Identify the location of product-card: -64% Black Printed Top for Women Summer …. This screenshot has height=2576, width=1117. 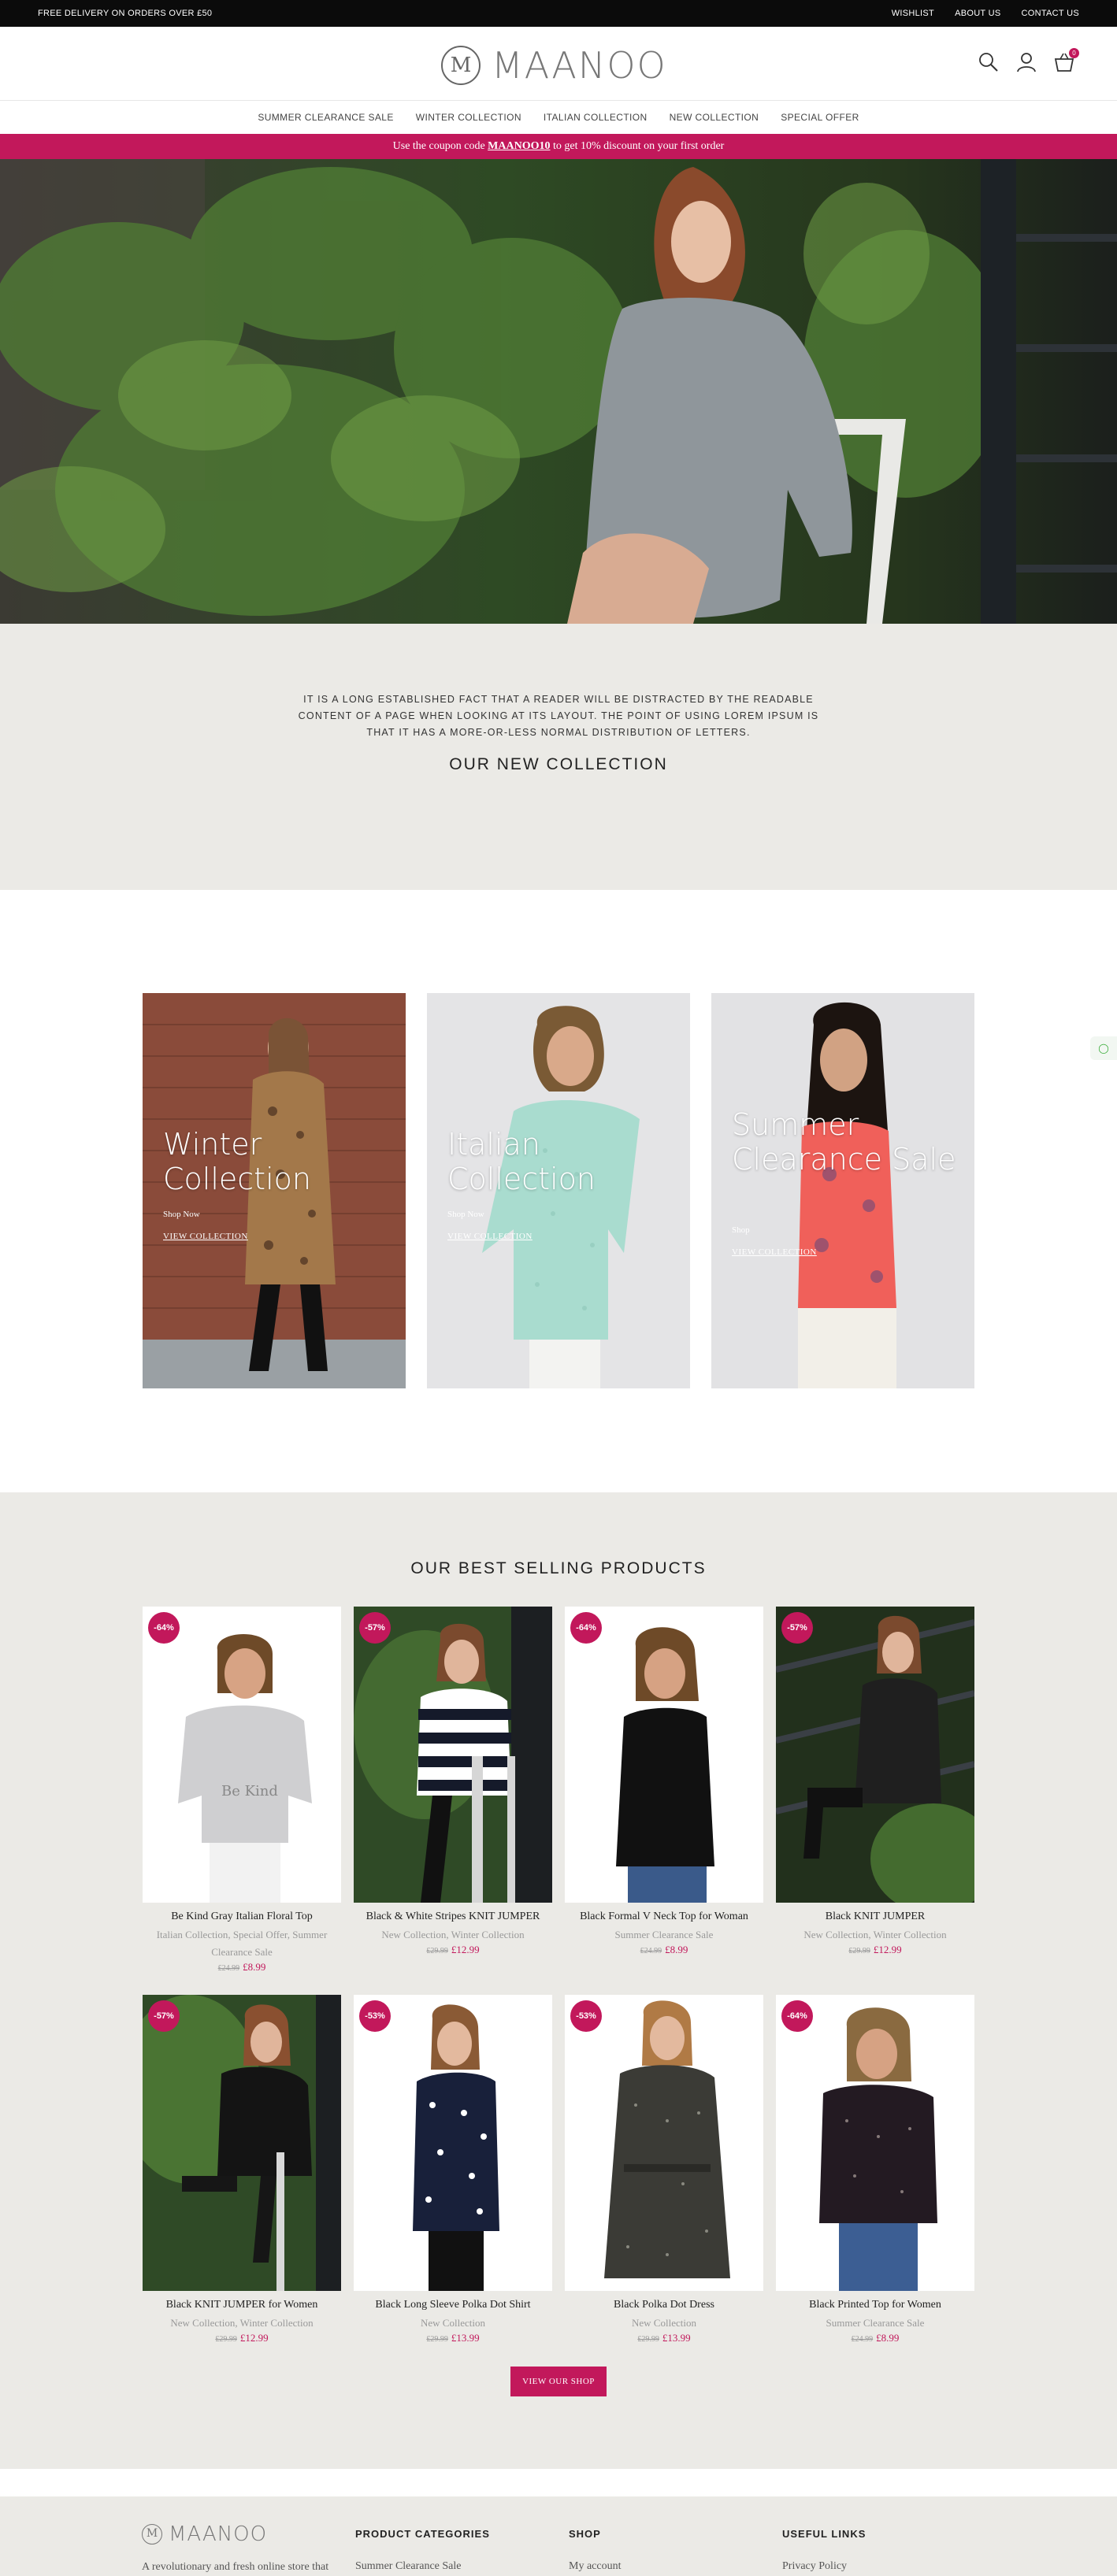
(875, 2169).